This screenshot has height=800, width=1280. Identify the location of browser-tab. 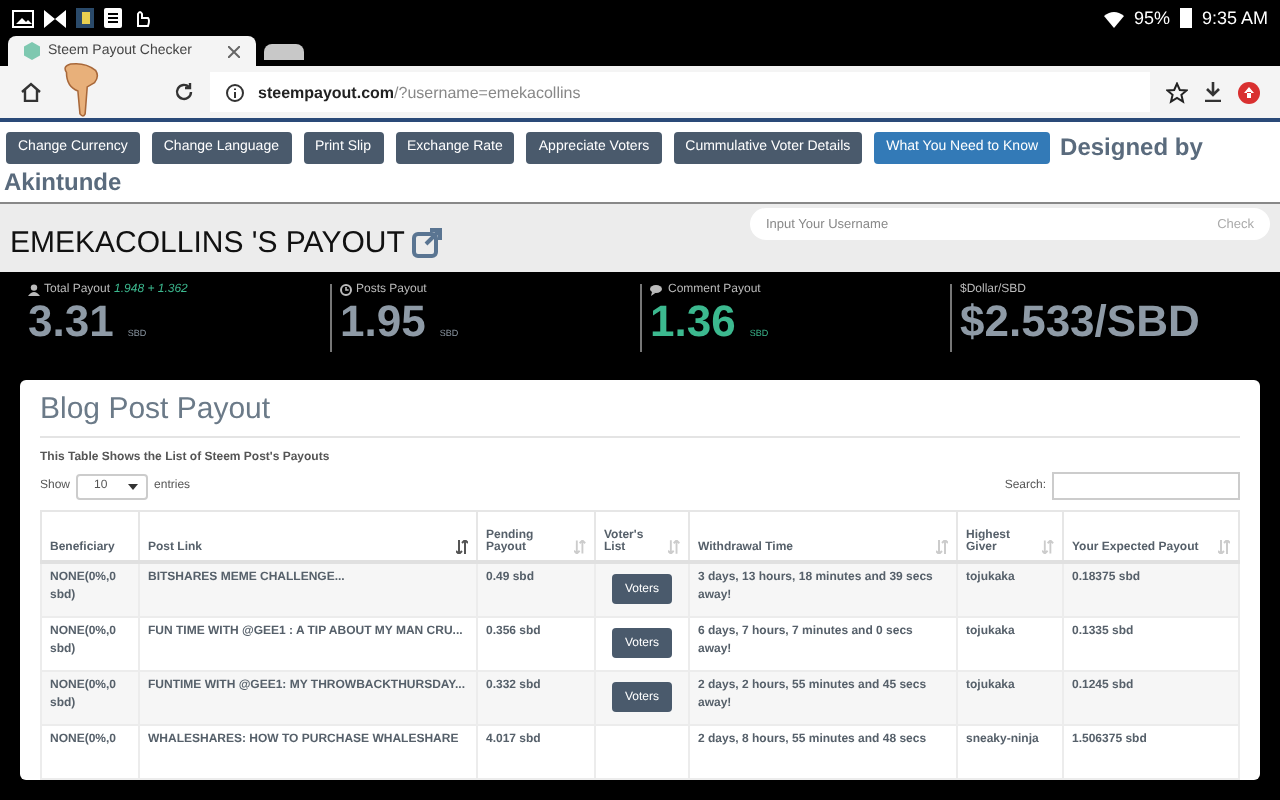
(284, 52).